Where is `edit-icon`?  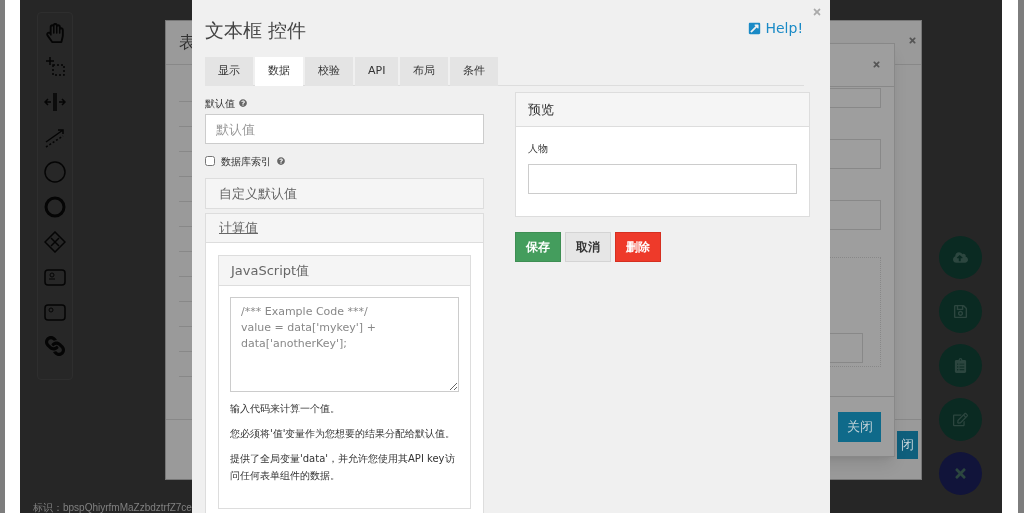
edit-icon is located at coordinates (960, 419).